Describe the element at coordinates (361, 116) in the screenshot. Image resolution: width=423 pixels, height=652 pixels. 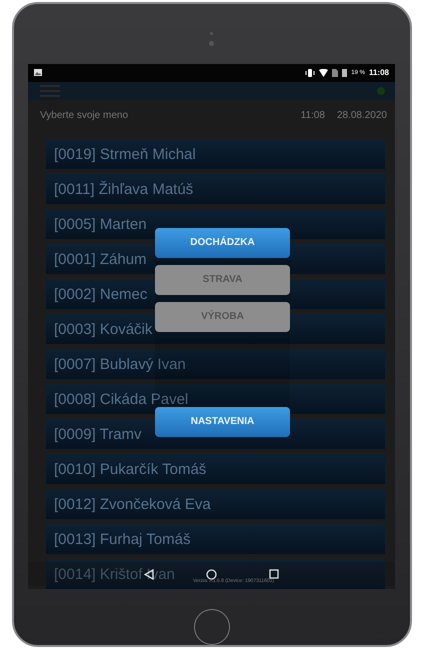
I see `current-date: 28.08.2020` at that location.